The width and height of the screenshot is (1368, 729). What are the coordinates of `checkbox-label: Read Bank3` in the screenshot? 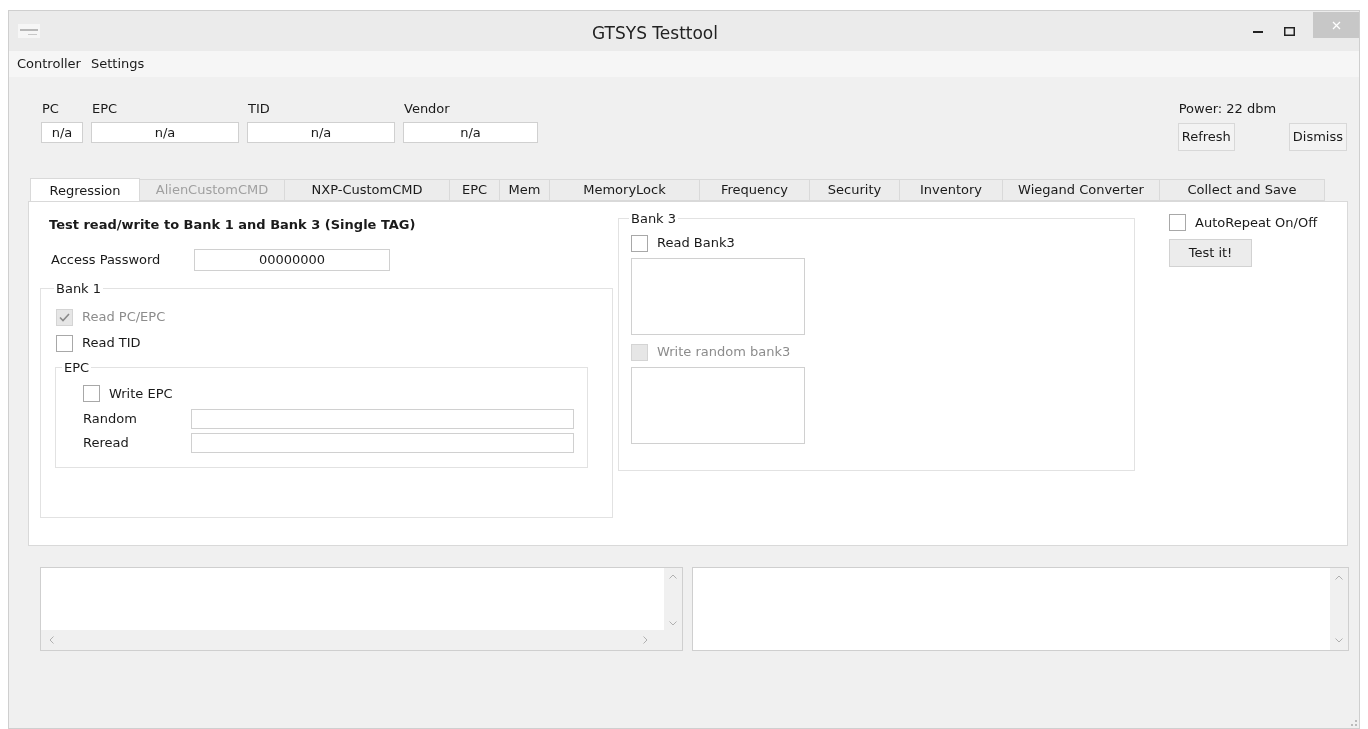 It's located at (696, 243).